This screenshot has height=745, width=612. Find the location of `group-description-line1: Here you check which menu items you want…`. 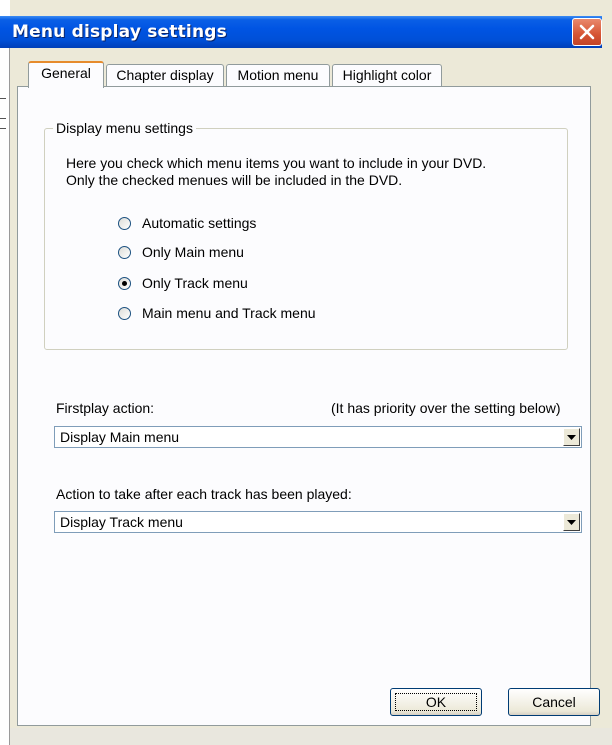

group-description-line1: Here you check which menu items you want… is located at coordinates (276, 163).